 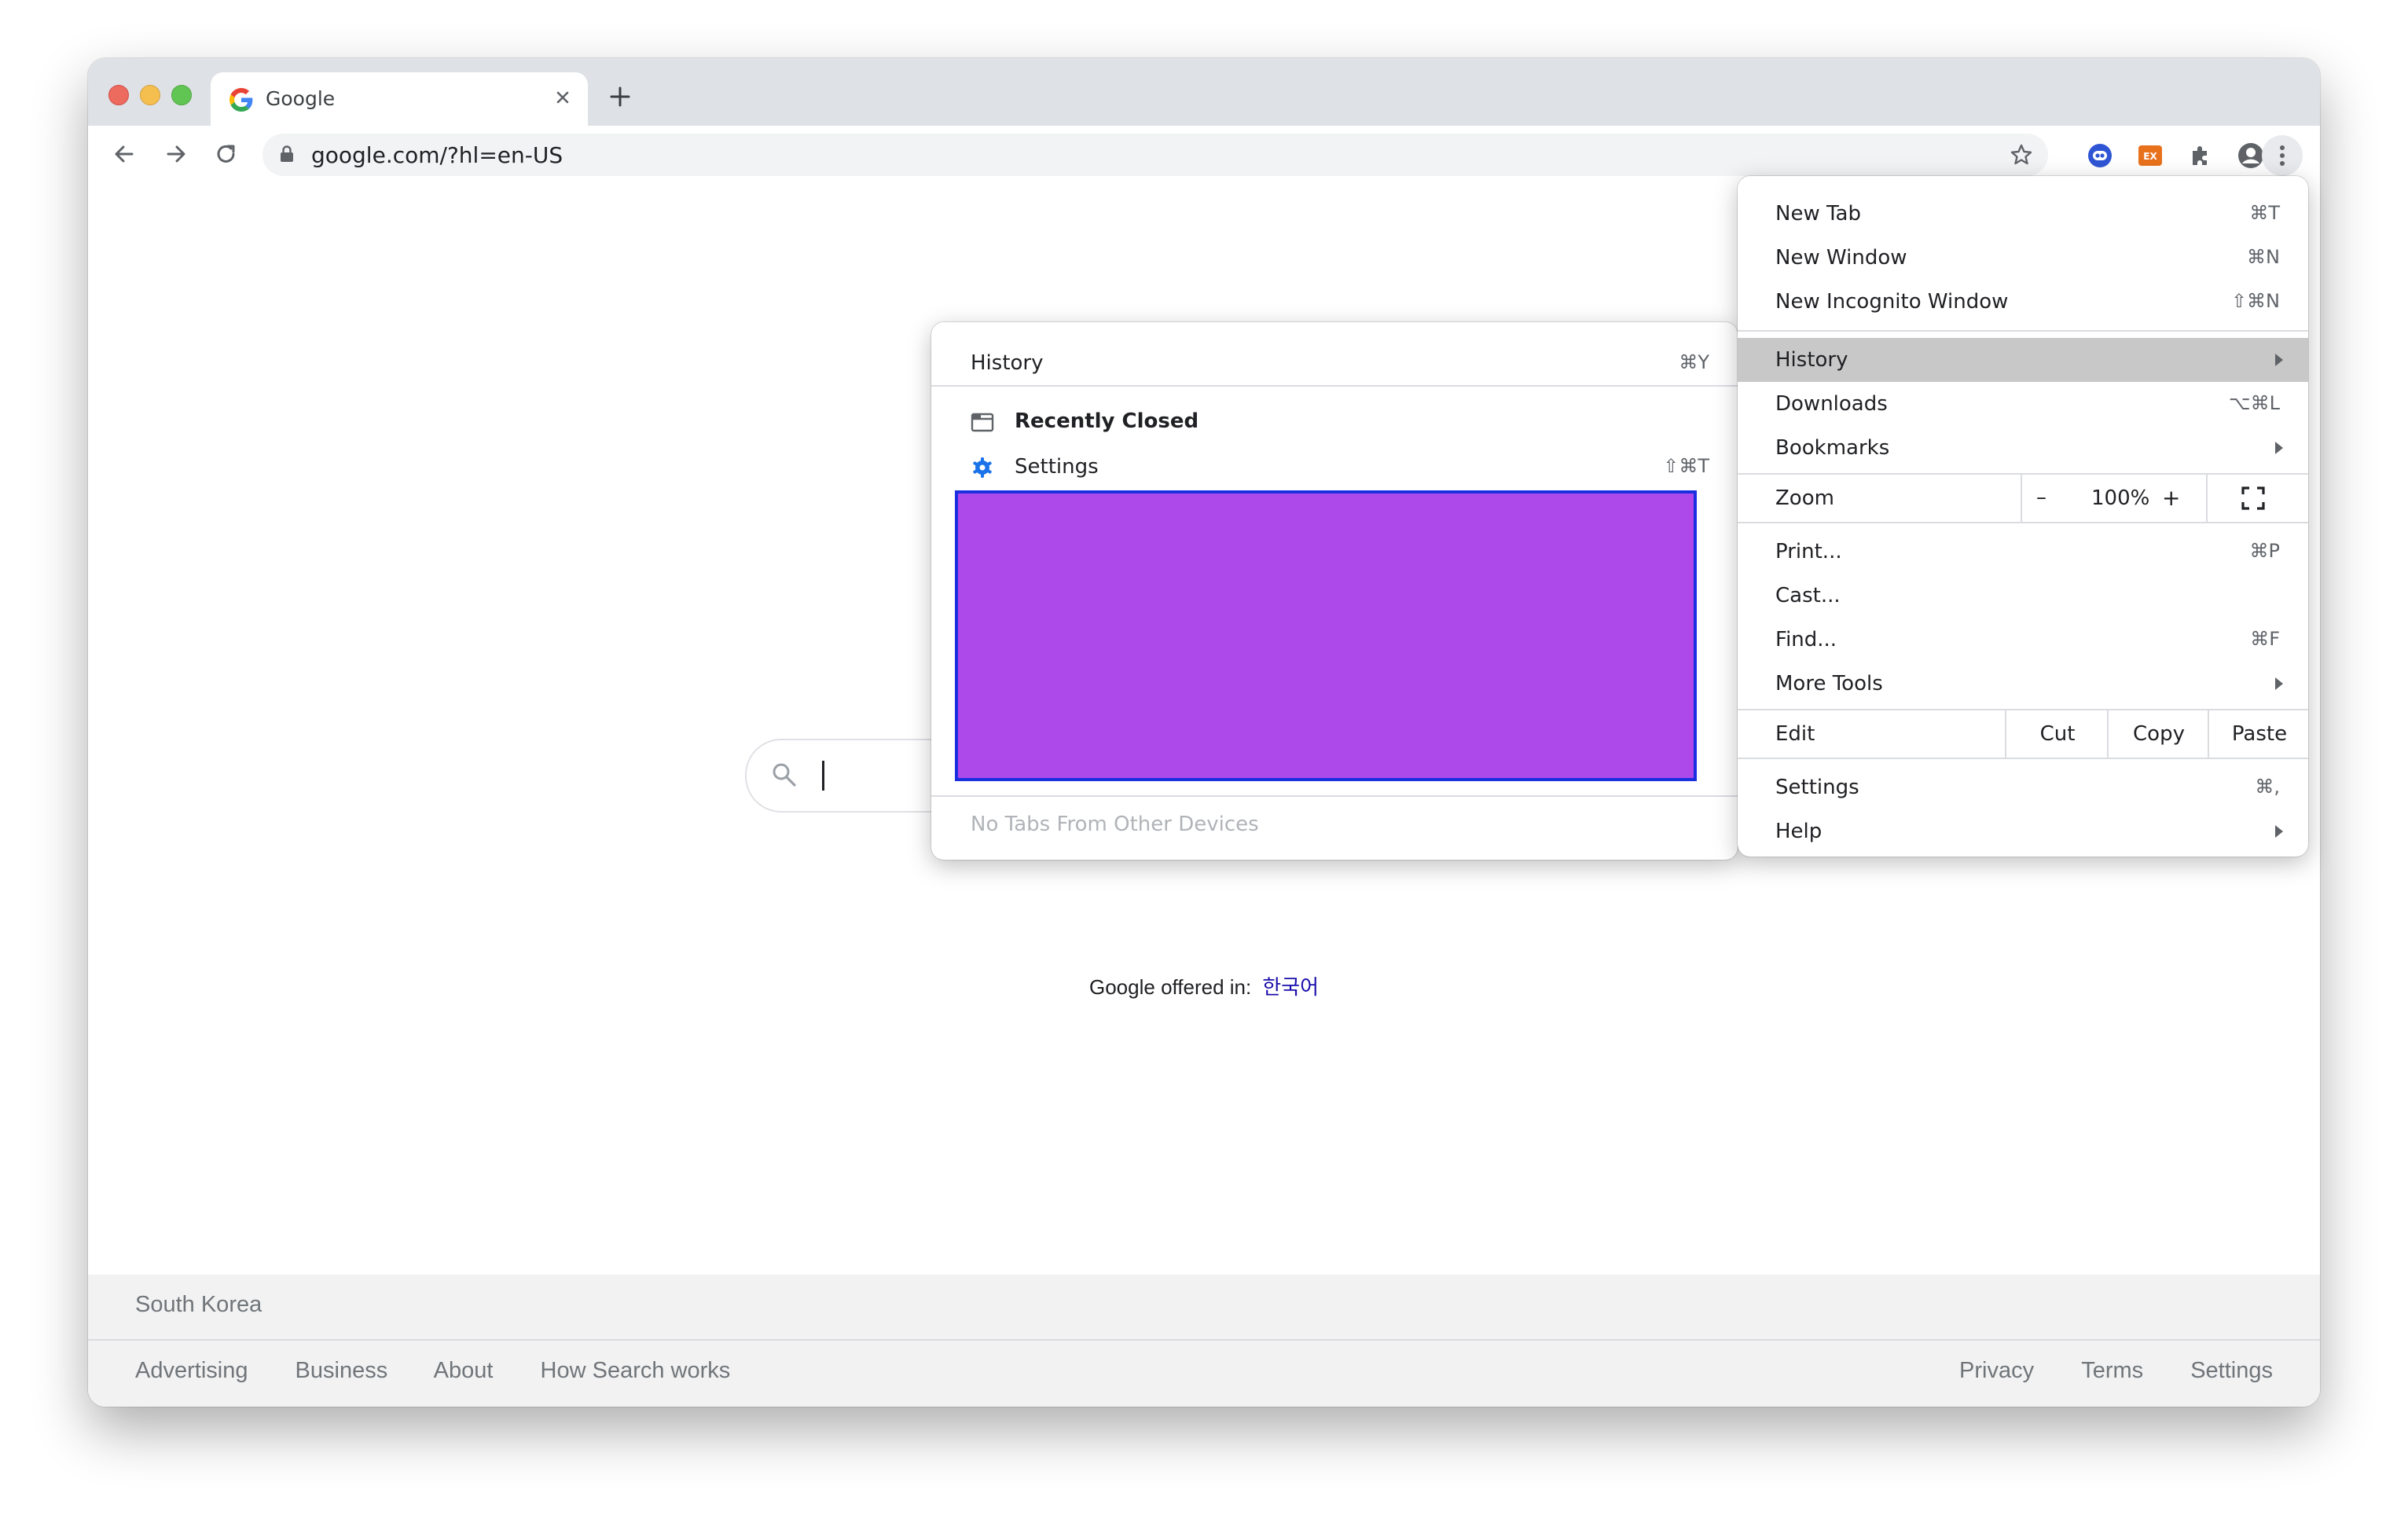 I want to click on close-tab-icon, so click(x=563, y=97).